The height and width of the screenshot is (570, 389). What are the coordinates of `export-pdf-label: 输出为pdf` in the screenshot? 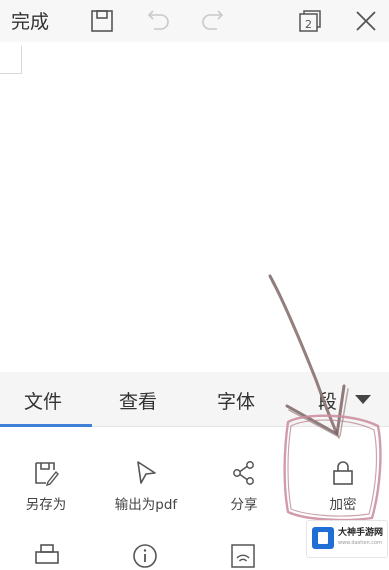 It's located at (146, 505).